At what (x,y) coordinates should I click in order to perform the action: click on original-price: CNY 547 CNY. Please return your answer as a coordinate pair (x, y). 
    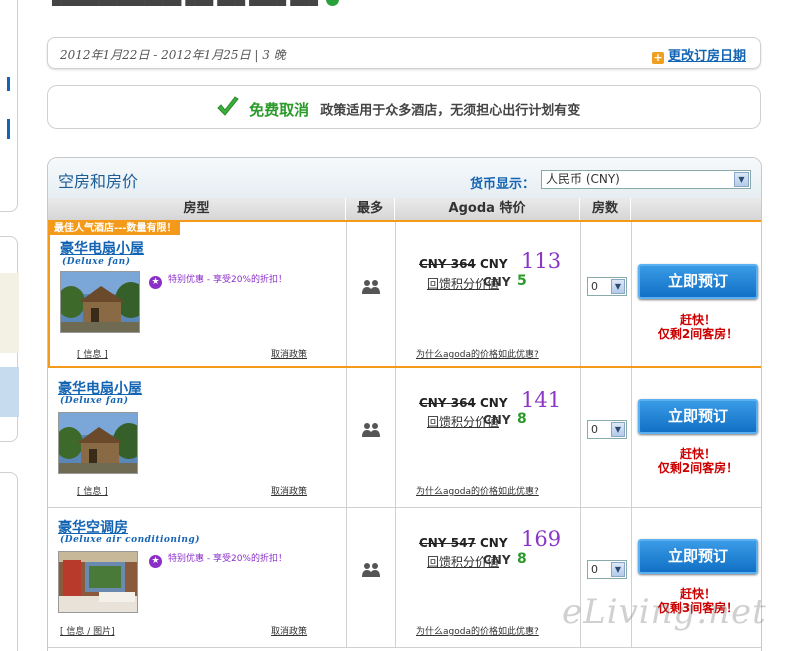
    Looking at the image, I should click on (463, 543).